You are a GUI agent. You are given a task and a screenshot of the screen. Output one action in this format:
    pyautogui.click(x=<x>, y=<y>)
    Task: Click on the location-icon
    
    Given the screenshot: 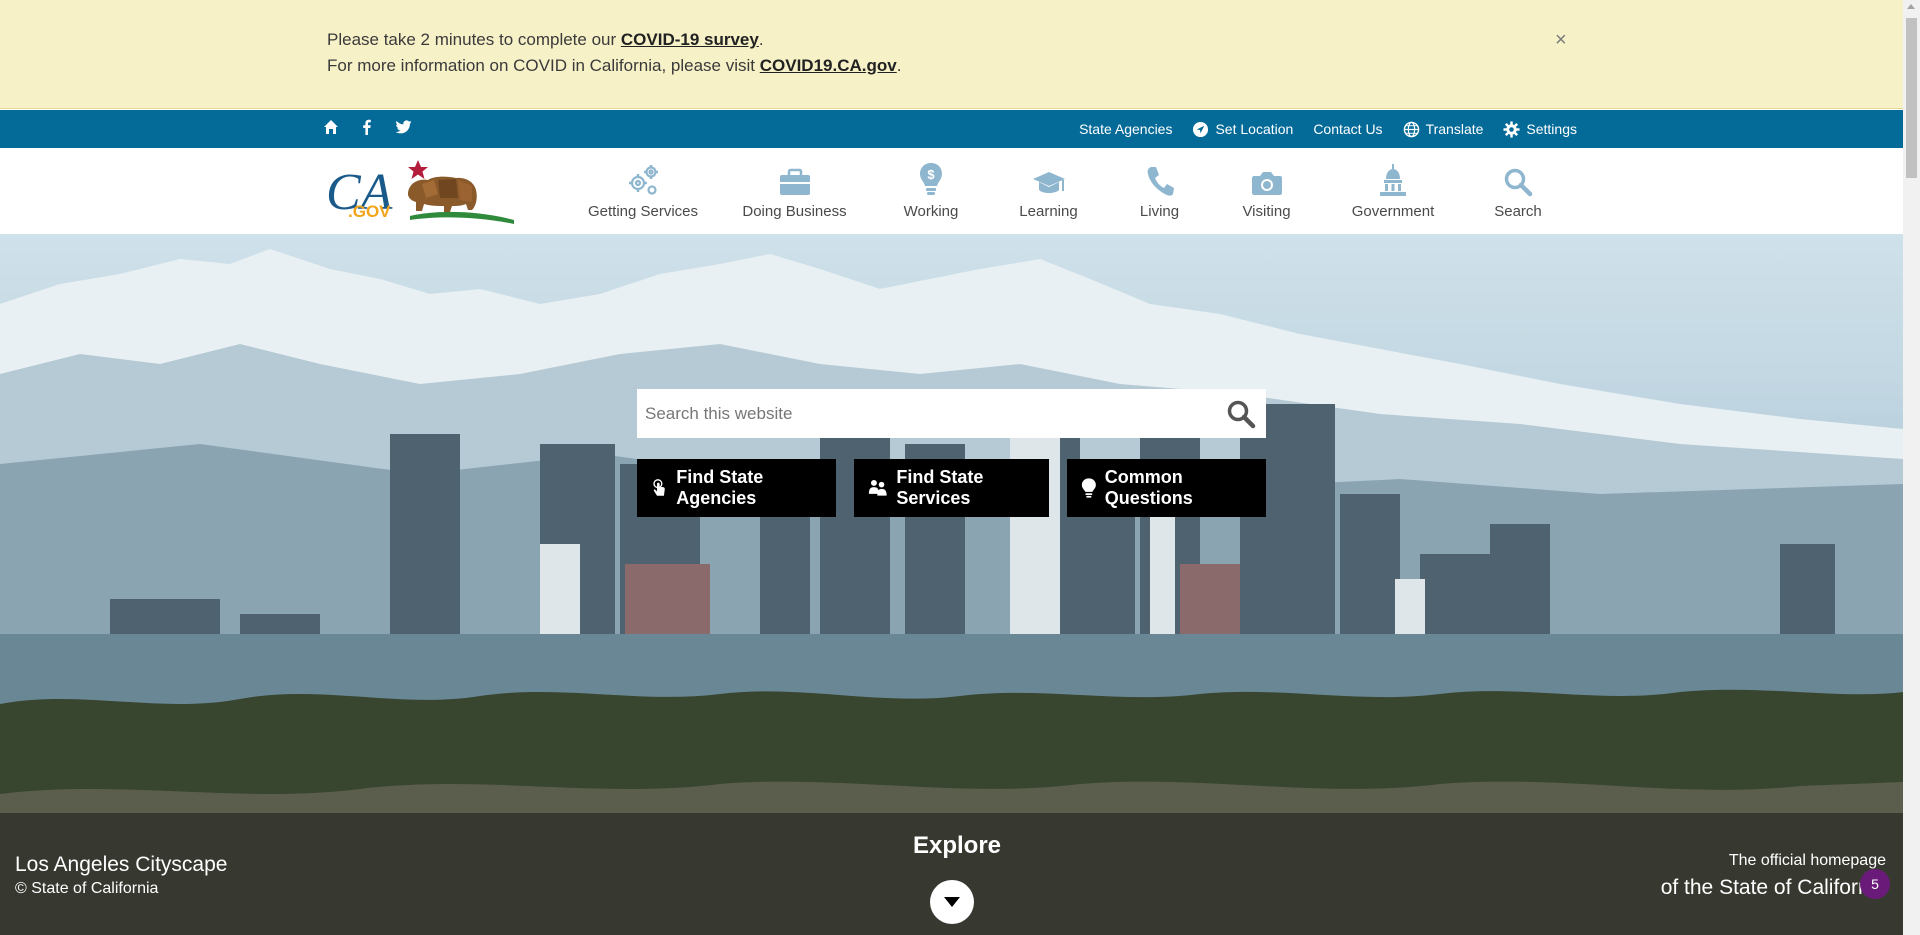 What is the action you would take?
    pyautogui.click(x=1201, y=129)
    